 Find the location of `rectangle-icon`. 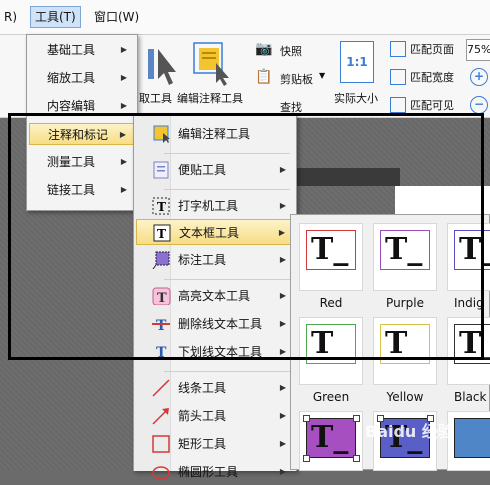

rectangle-icon is located at coordinates (161, 444).